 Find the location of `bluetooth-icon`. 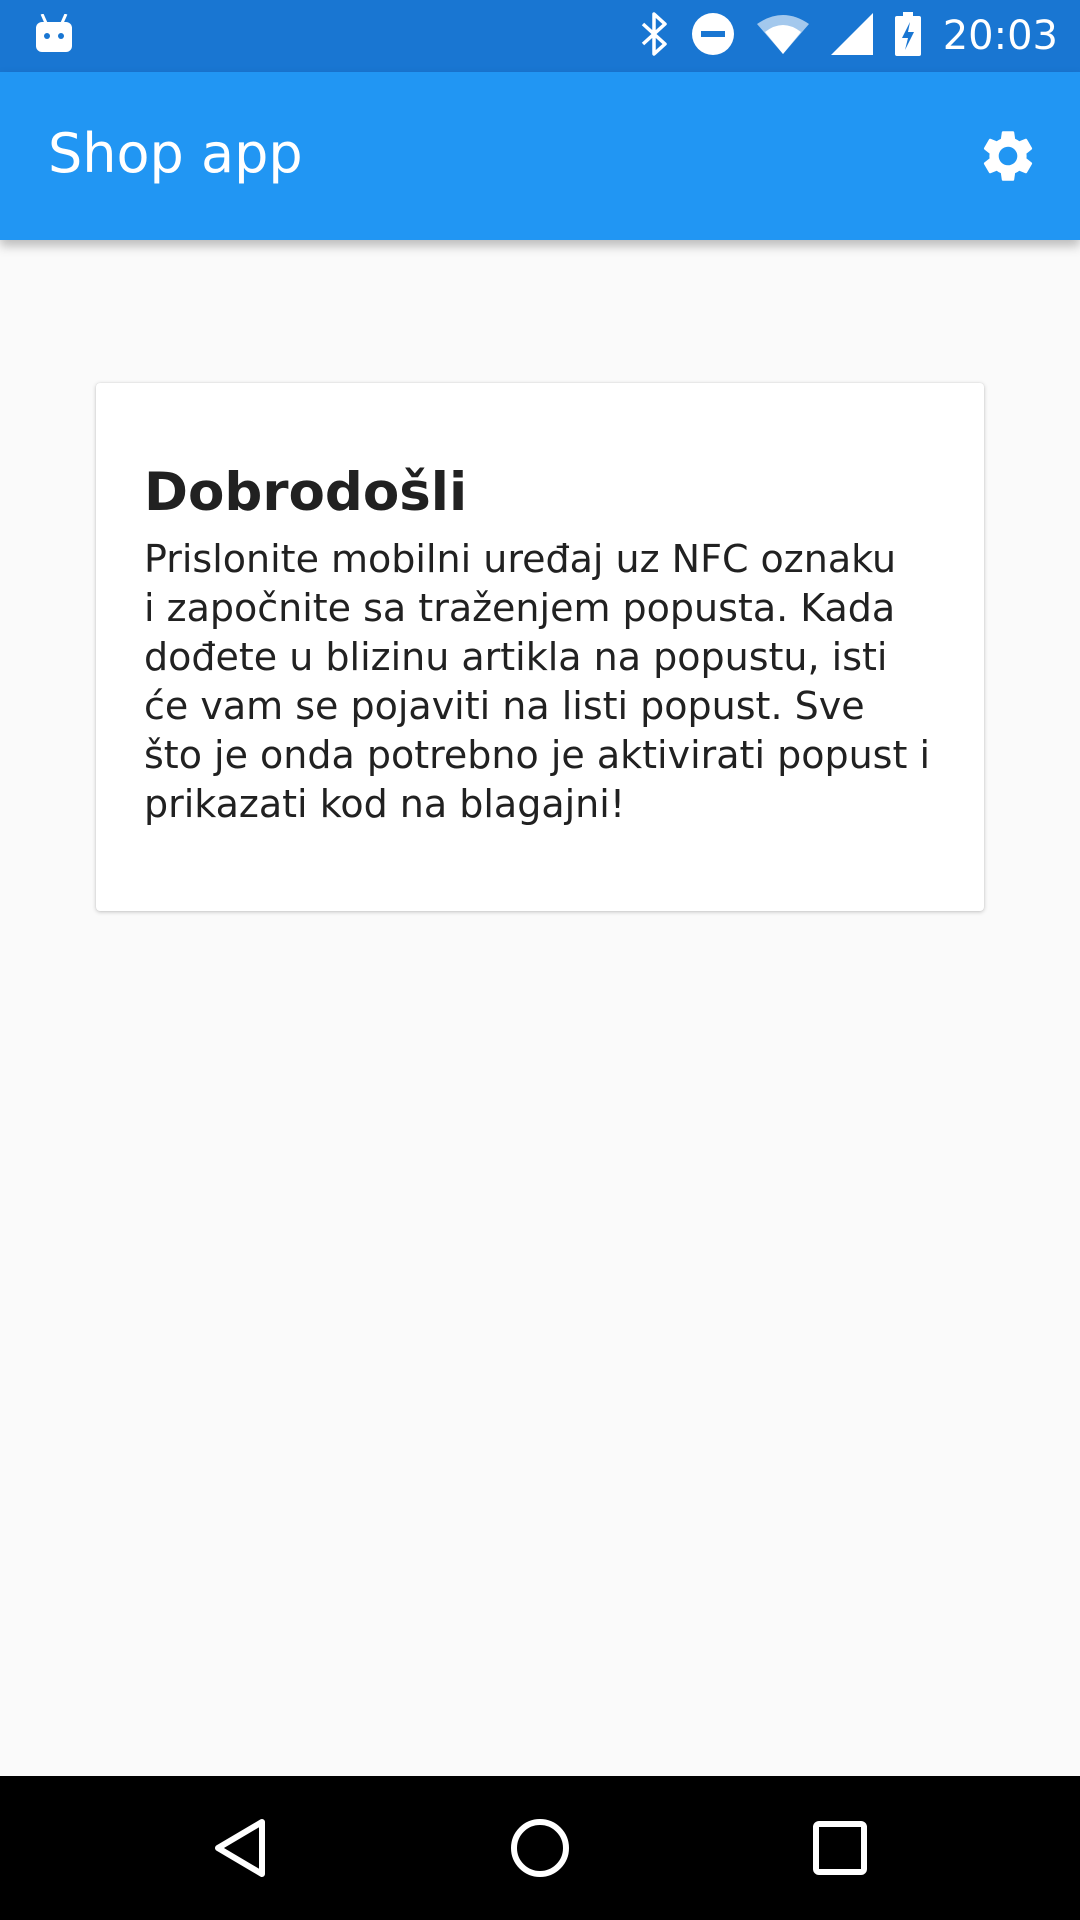

bluetooth-icon is located at coordinates (654, 36).